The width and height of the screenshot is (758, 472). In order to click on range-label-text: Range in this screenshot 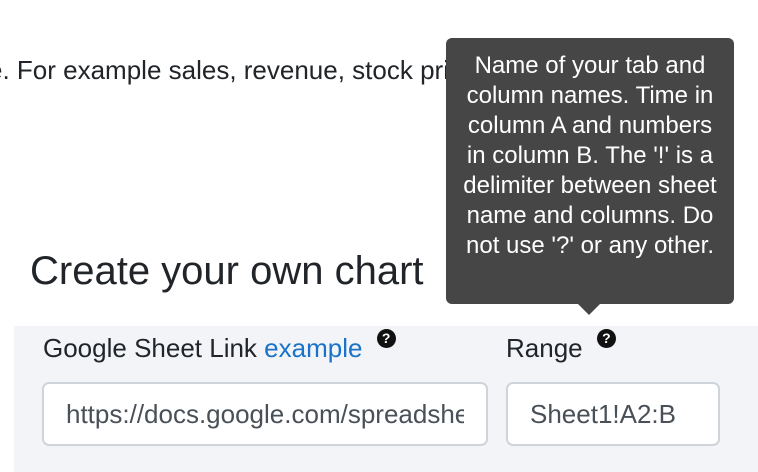, I will do `click(544, 348)`.